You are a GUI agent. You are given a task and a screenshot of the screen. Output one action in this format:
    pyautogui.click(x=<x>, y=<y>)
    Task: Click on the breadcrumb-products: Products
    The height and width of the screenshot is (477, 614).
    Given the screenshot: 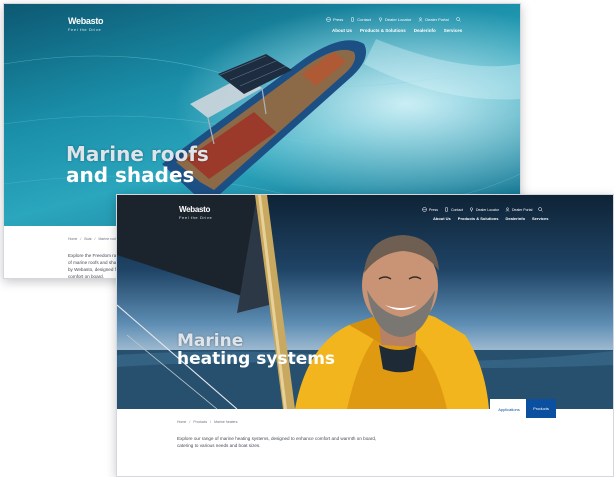 What is the action you would take?
    pyautogui.click(x=200, y=422)
    